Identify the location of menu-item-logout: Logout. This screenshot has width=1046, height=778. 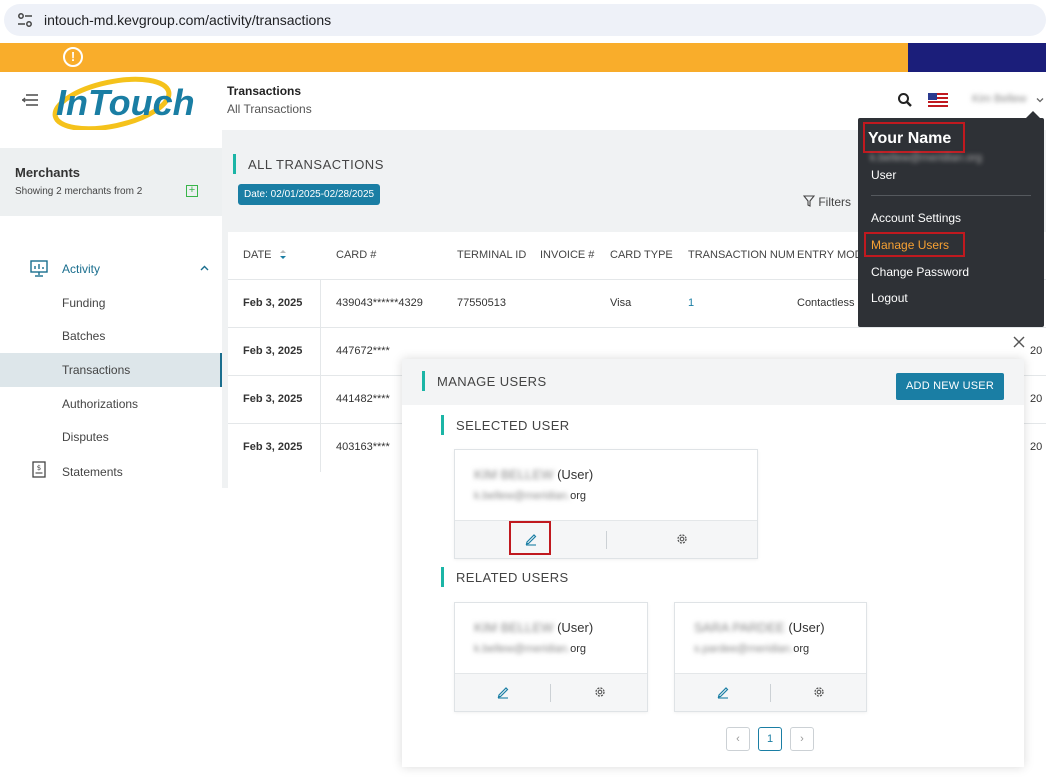
(889, 298).